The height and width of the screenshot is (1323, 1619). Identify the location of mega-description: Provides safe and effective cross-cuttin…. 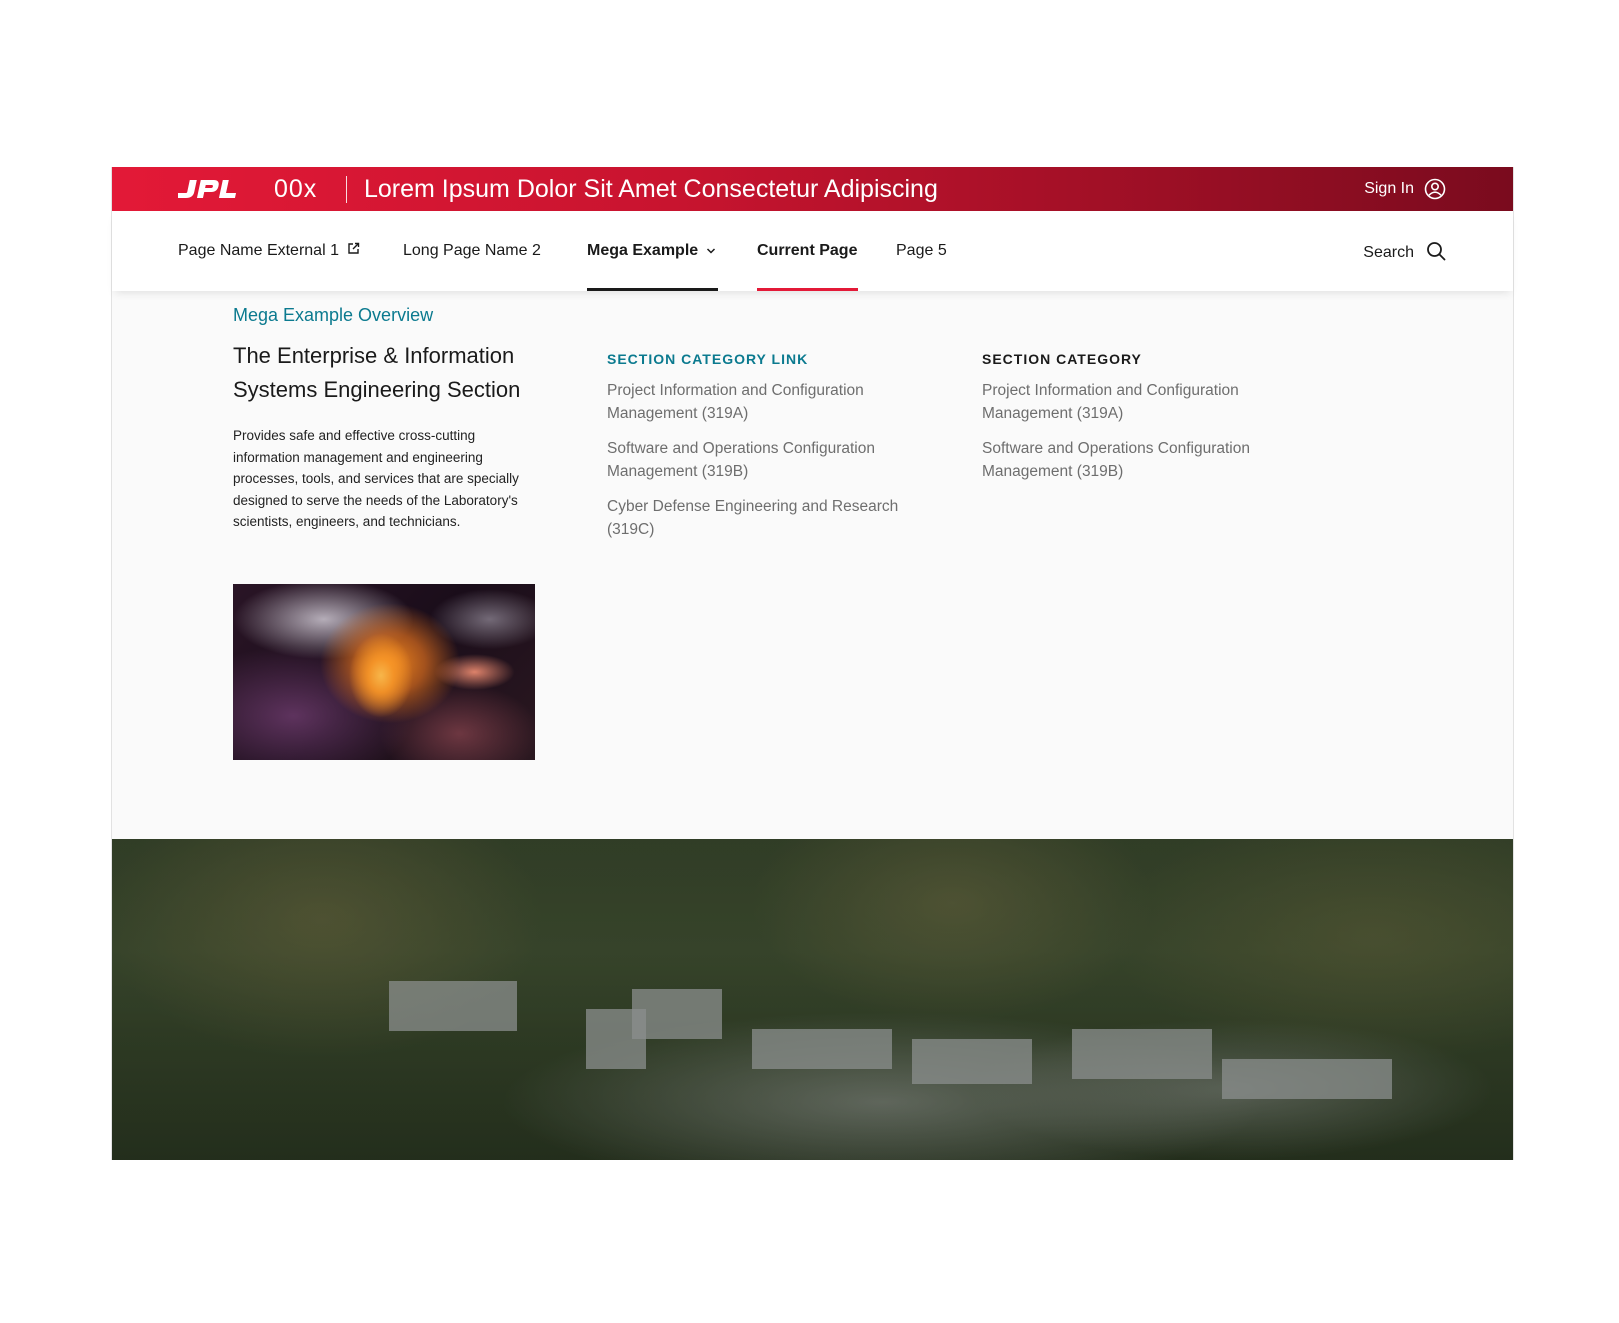
(376, 479).